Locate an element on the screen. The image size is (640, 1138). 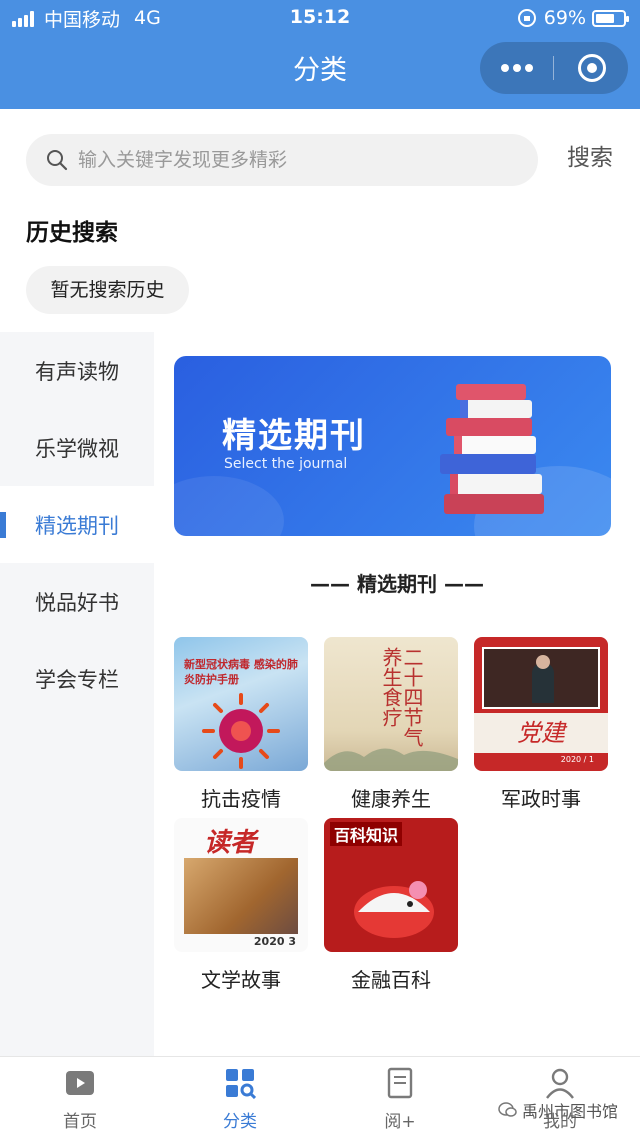
journal-card-finance: 百科知识 金融百科 is located at coordinates (391, 905).